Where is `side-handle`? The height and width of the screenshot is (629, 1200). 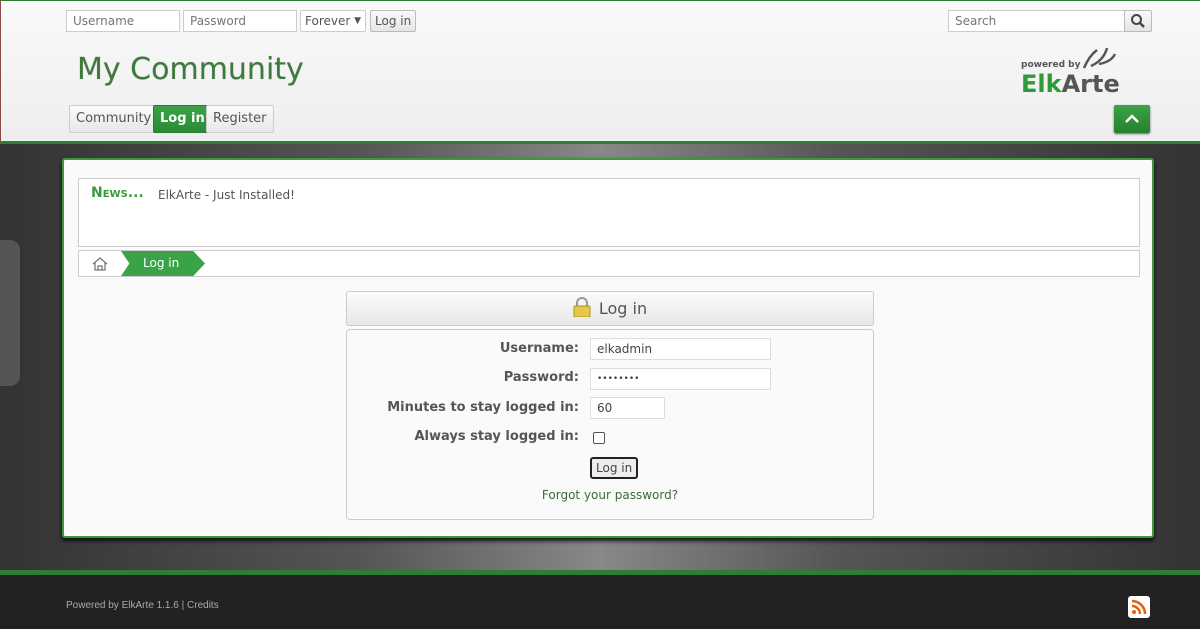
side-handle is located at coordinates (10, 313).